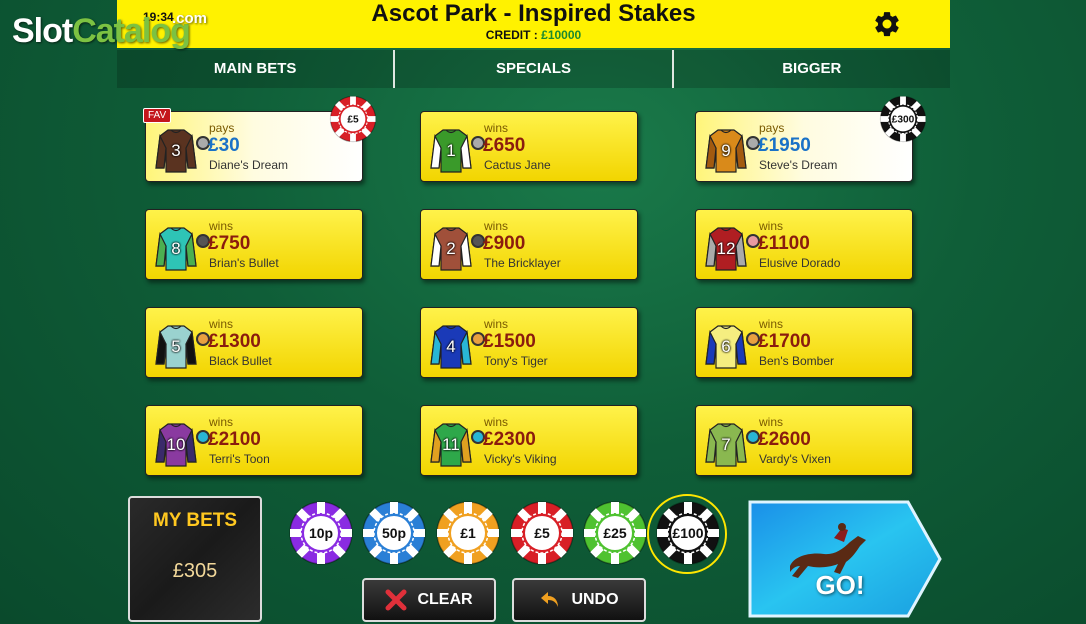 The image size is (1086, 624). I want to click on horse-number: 5, so click(176, 346).